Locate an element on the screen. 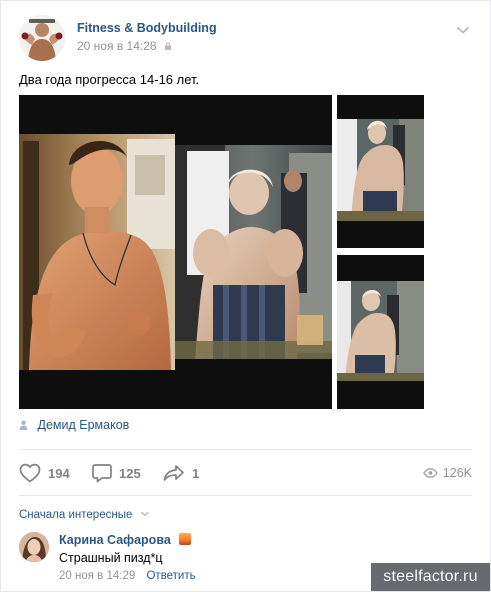  post-actions: 194 125 1 126K is located at coordinates (245, 473).